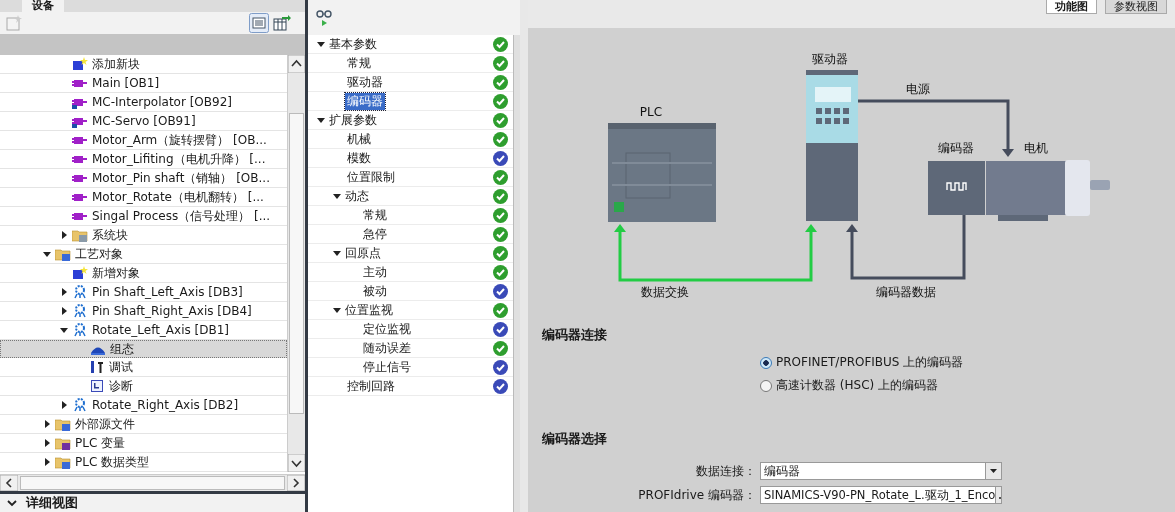 This screenshot has width=1175, height=512. I want to click on tree-row: 添加新块, so click(143, 64).